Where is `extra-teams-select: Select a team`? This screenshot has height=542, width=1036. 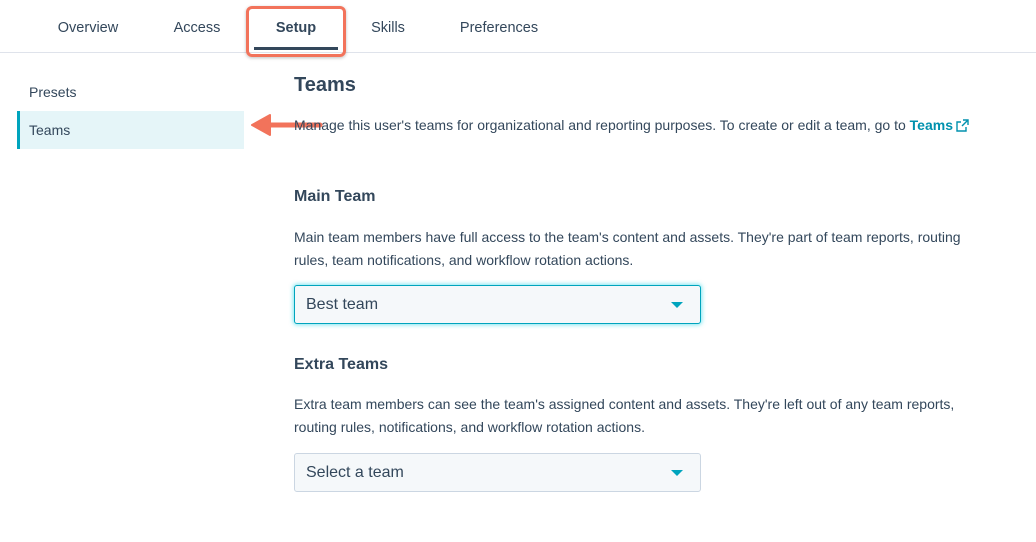
extra-teams-select: Select a team is located at coordinates (497, 472).